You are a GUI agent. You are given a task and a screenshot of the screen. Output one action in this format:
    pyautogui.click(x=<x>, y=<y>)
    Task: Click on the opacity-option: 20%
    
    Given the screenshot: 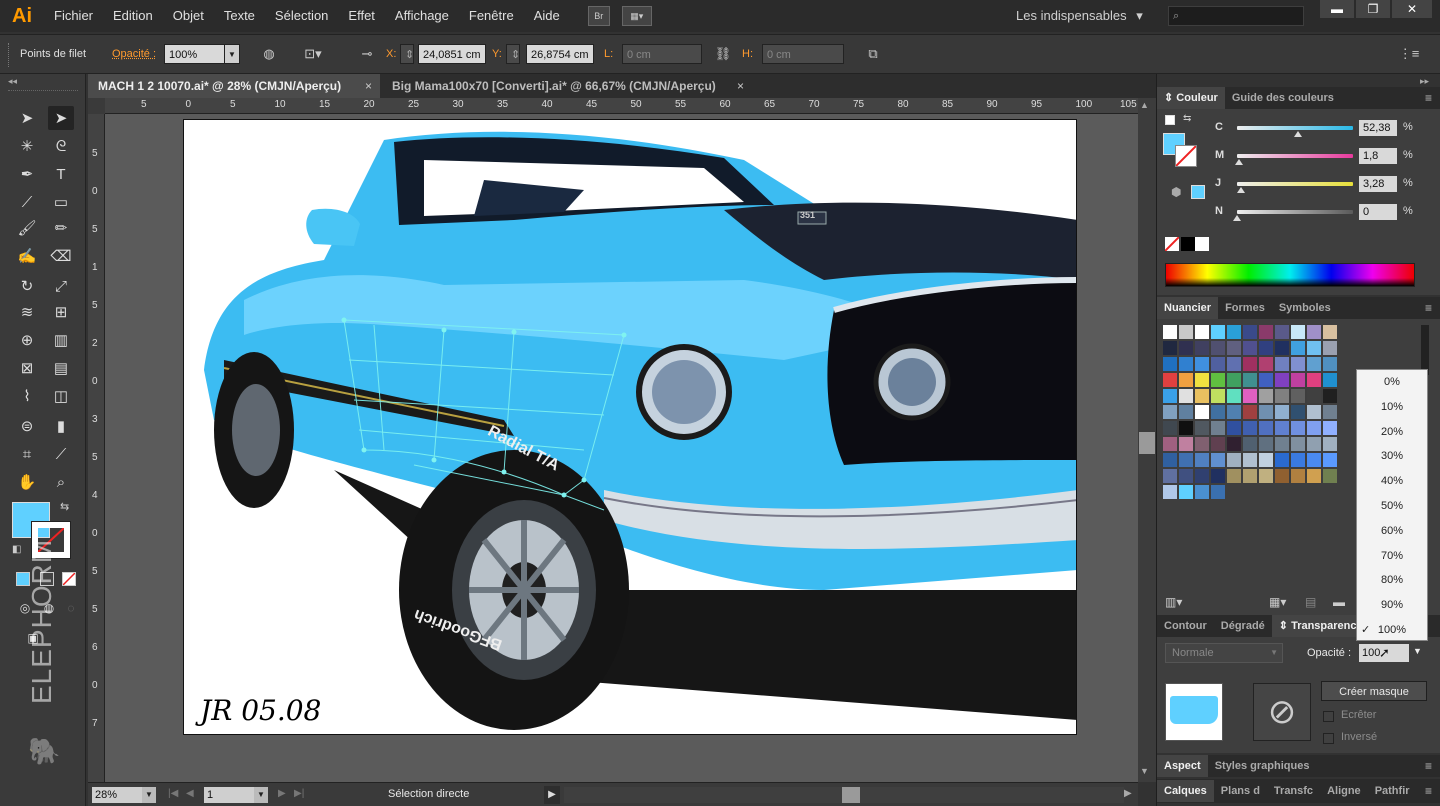 What is the action you would take?
    pyautogui.click(x=1392, y=432)
    